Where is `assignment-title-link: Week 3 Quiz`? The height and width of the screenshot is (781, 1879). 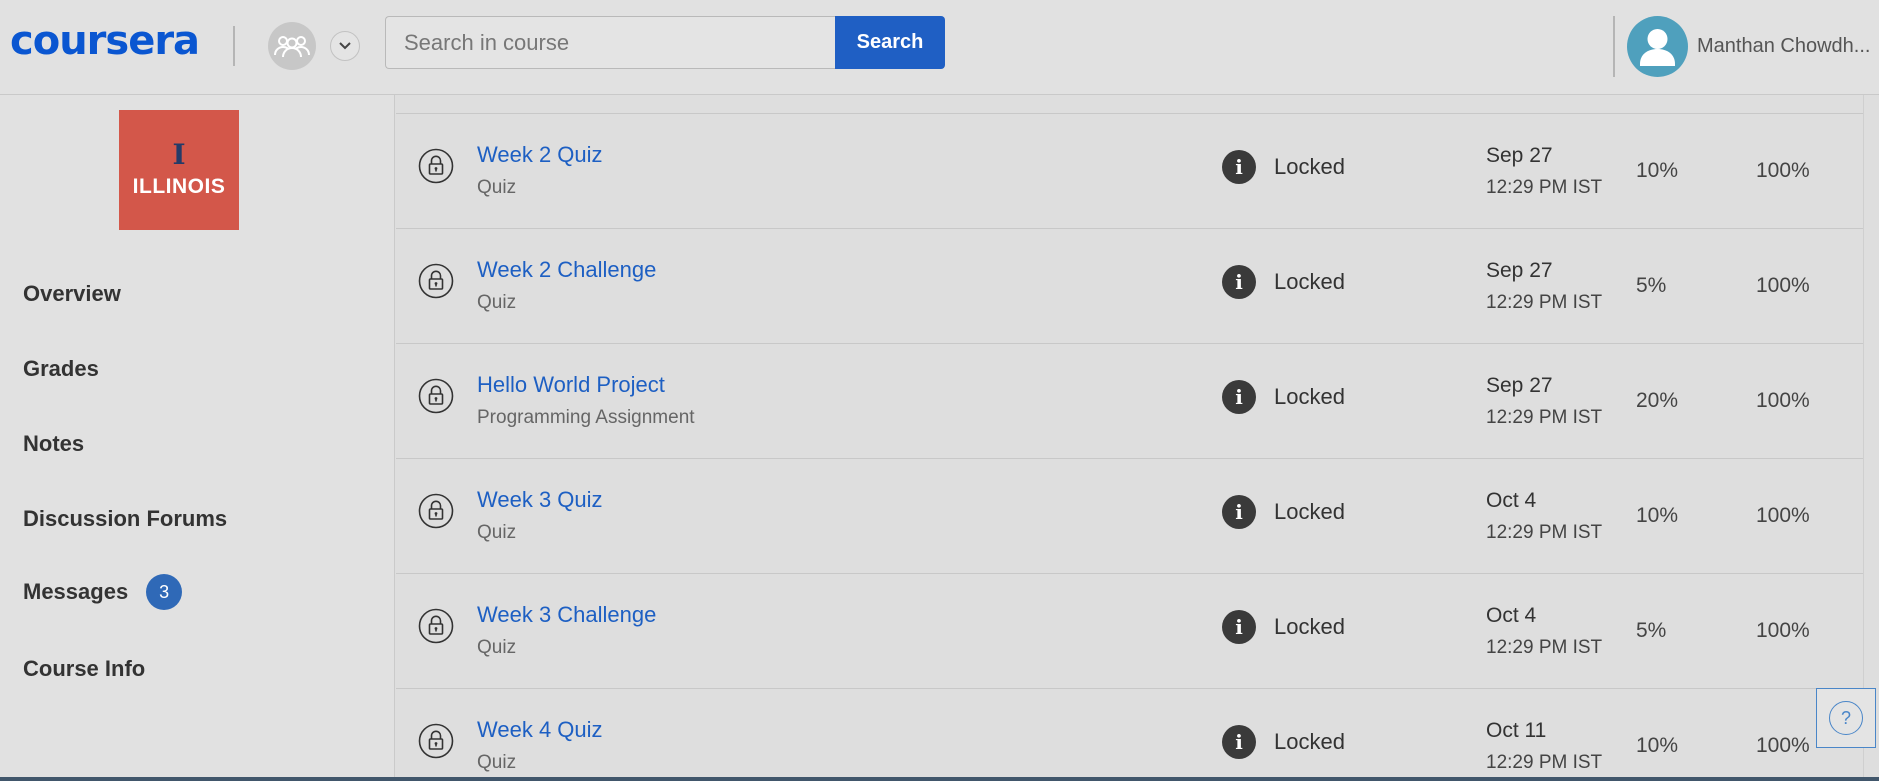
assignment-title-link: Week 3 Quiz is located at coordinates (540, 500).